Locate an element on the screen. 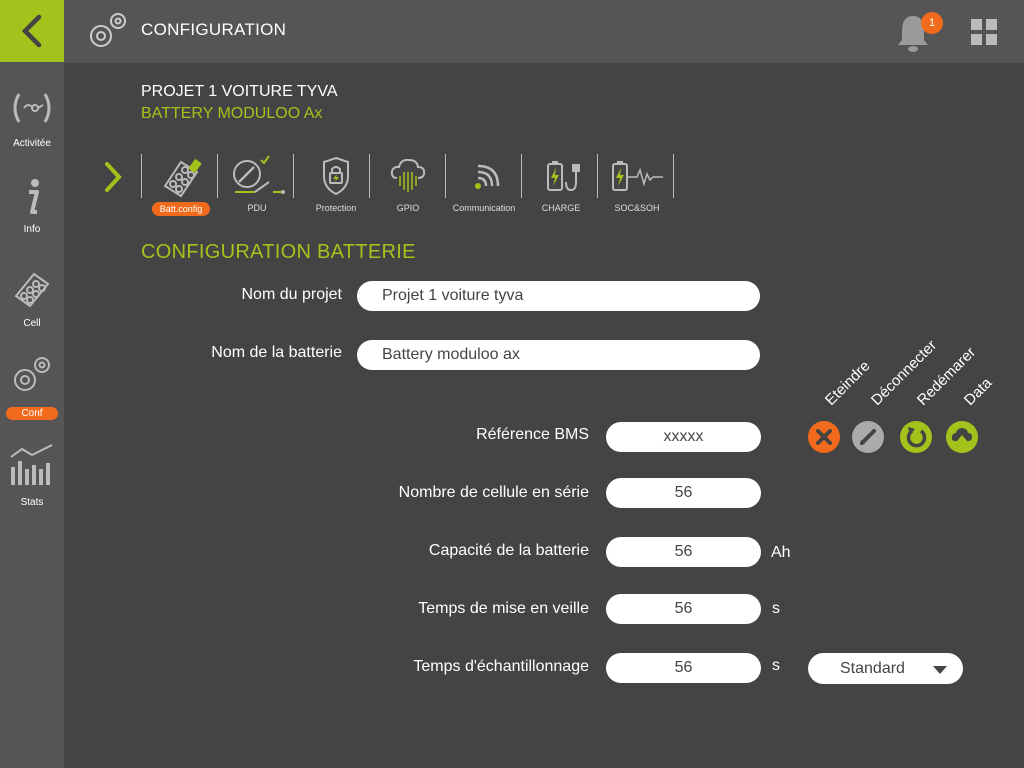 The image size is (1024, 768). battery-subtitle: BATTERY MODULOO Ax is located at coordinates (232, 113).